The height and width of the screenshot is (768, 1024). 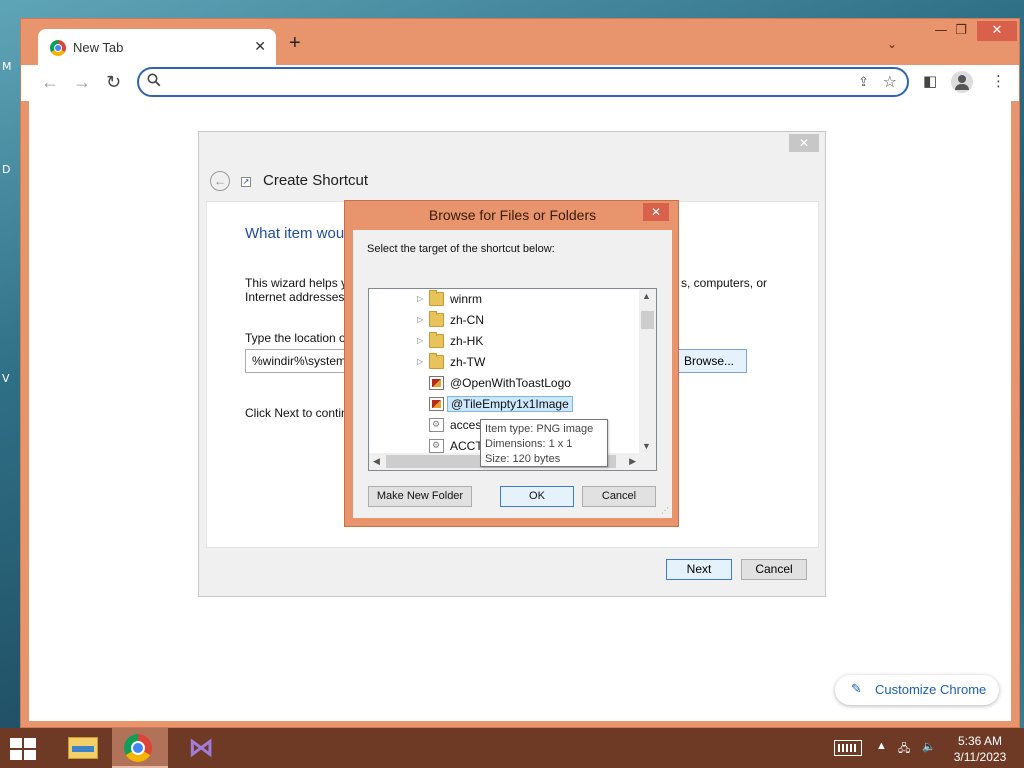 I want to click on tooltip-size: Size: 120 bytes, so click(x=523, y=459).